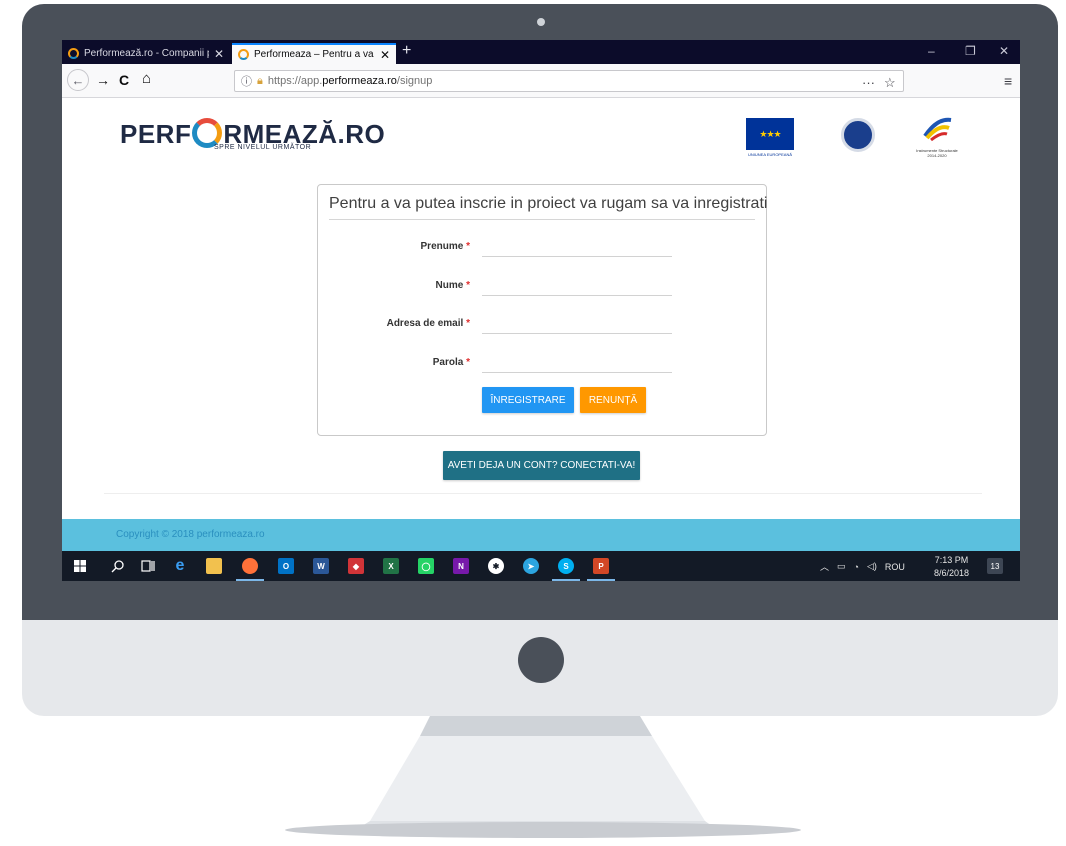 The image size is (1066, 846). What do you see at coordinates (452, 285) in the screenshot?
I see `nume-label: Nume *` at bounding box center [452, 285].